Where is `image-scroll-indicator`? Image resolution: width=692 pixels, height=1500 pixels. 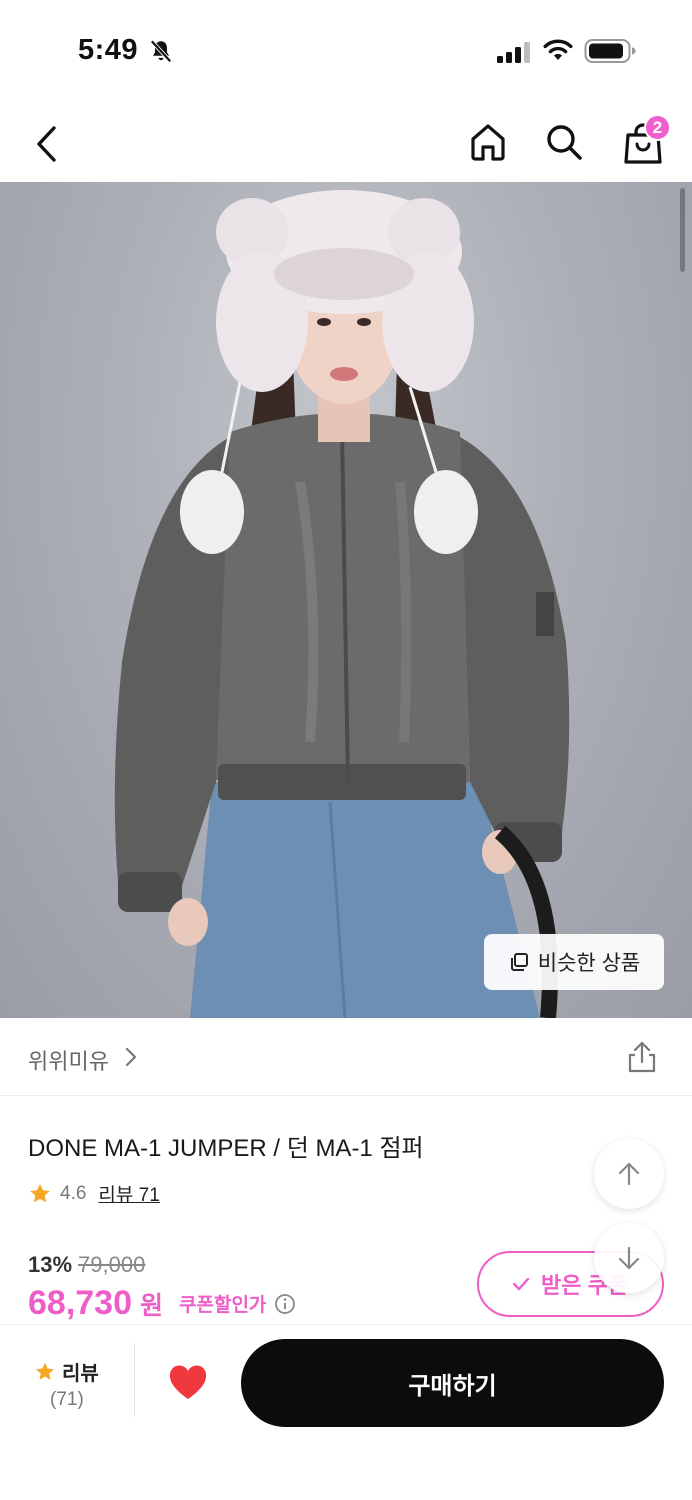
image-scroll-indicator is located at coordinates (682, 230).